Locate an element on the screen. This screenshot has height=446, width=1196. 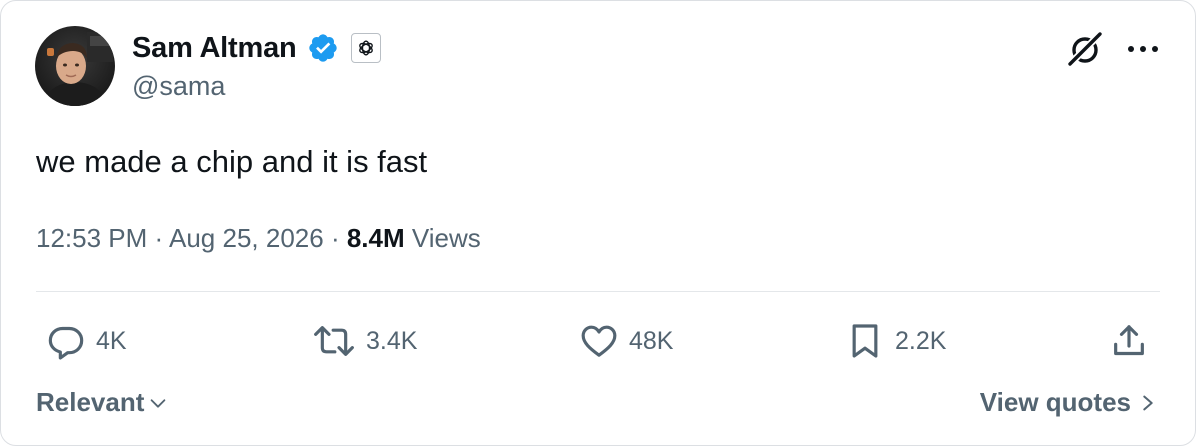
avatar-image is located at coordinates (75, 66).